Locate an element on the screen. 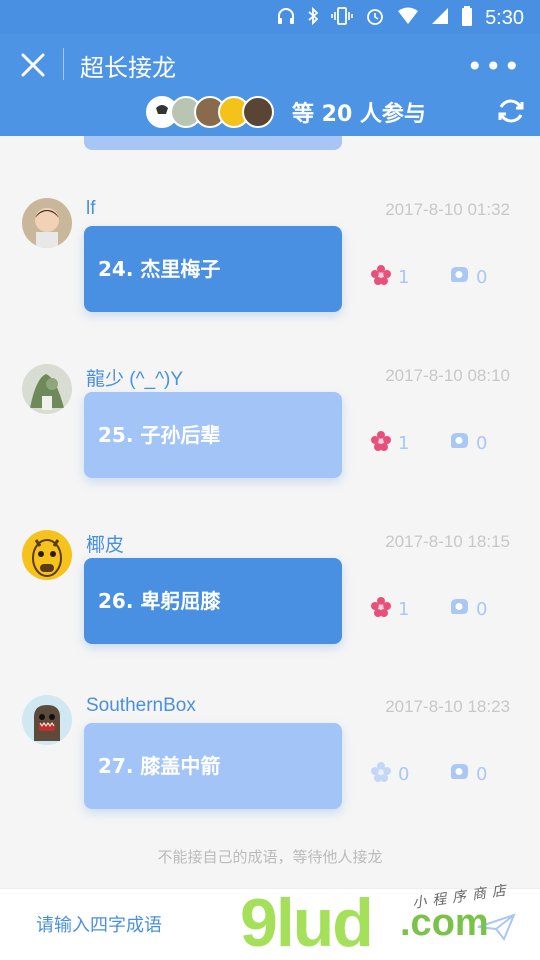 The width and height of the screenshot is (540, 960). hint-text: 不能接自己的成语，等待他人接龙 is located at coordinates (270, 857).